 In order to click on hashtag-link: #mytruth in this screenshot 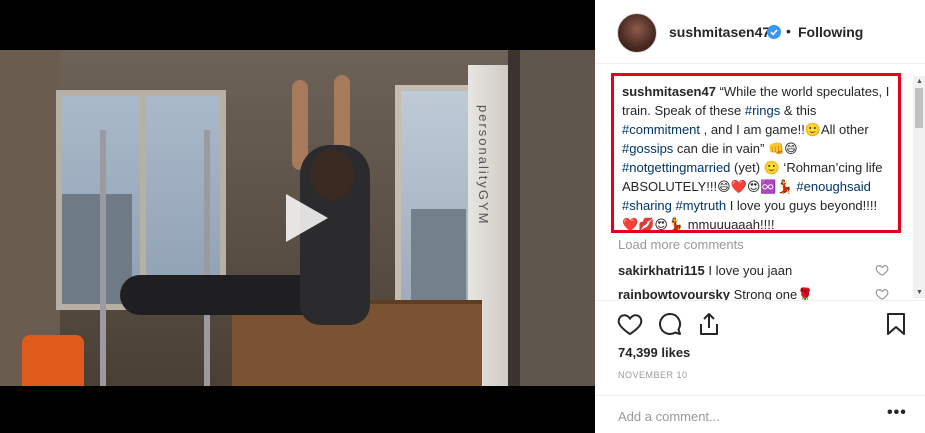, I will do `click(701, 205)`.